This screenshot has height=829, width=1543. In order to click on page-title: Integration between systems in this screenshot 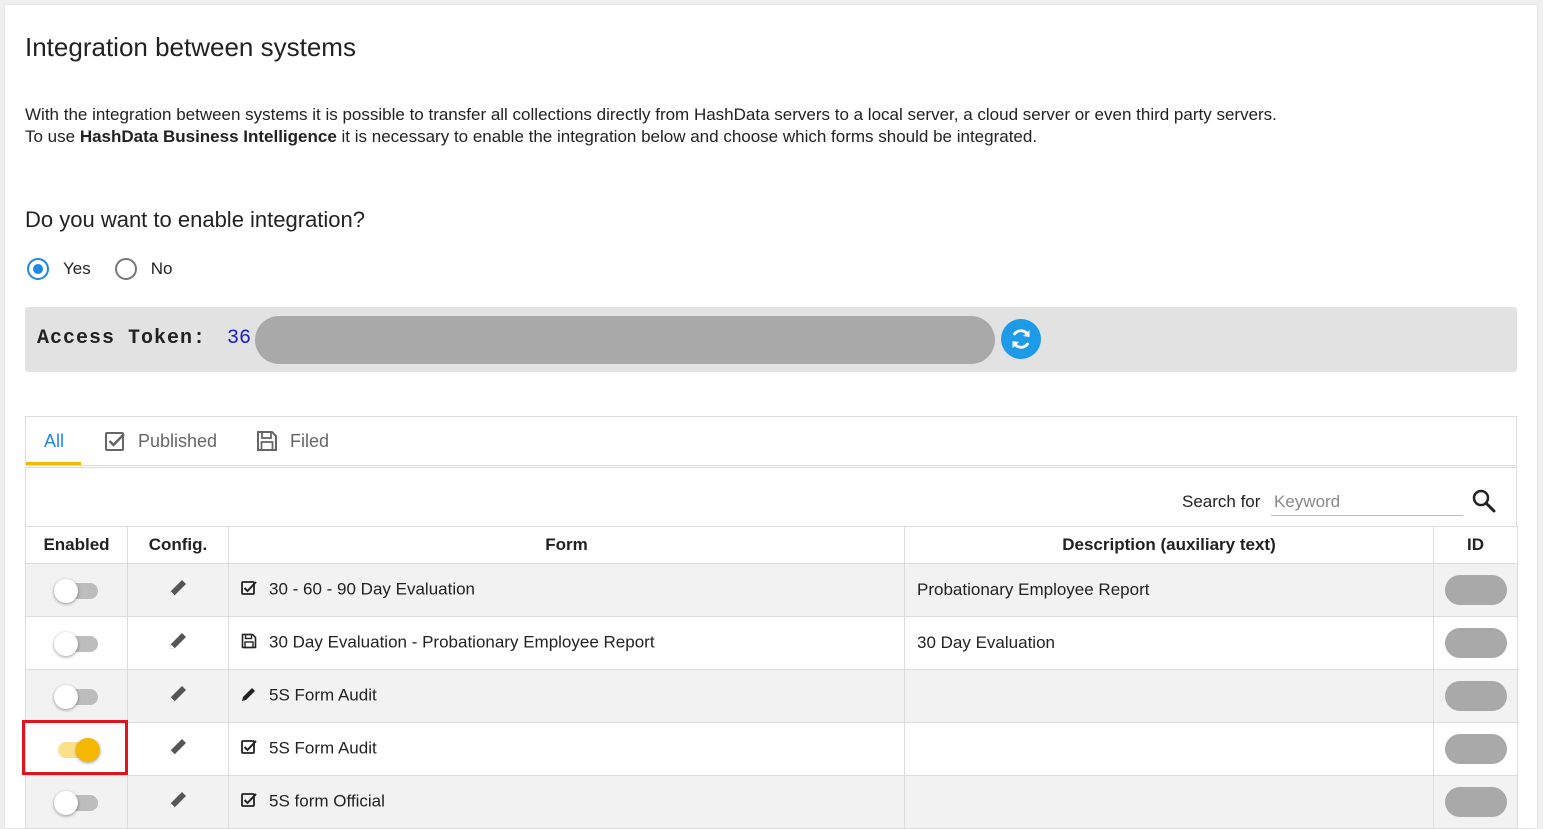, I will do `click(190, 47)`.